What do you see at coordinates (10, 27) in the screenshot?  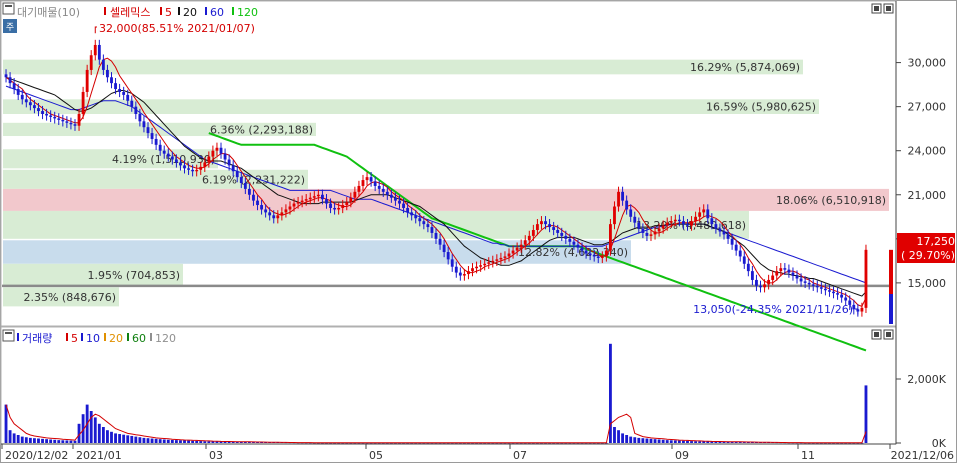 I see `collapse-icon-glyph: 주` at bounding box center [10, 27].